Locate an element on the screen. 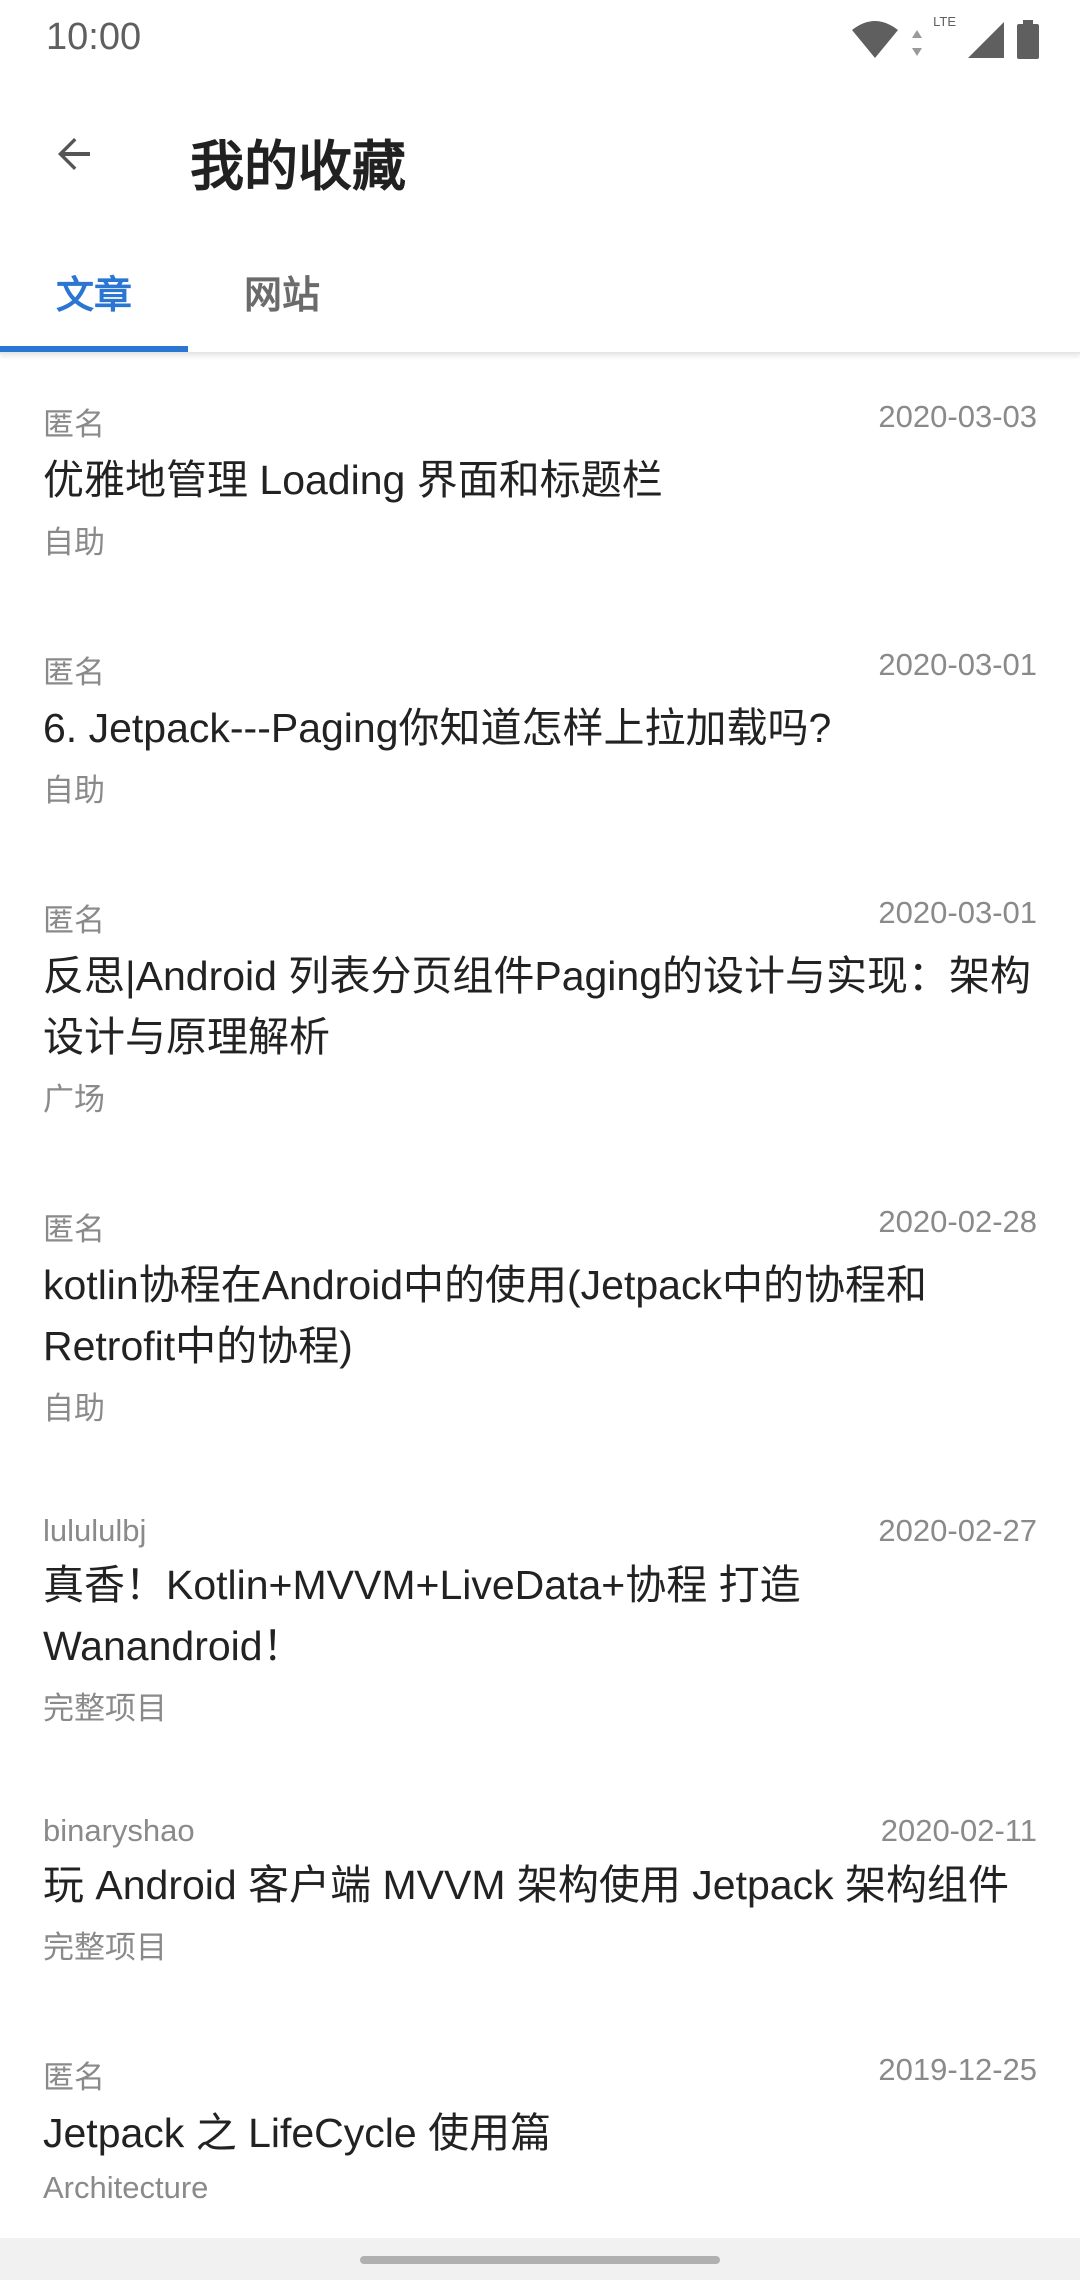  lte-icon: LTE is located at coordinates (933, 37).